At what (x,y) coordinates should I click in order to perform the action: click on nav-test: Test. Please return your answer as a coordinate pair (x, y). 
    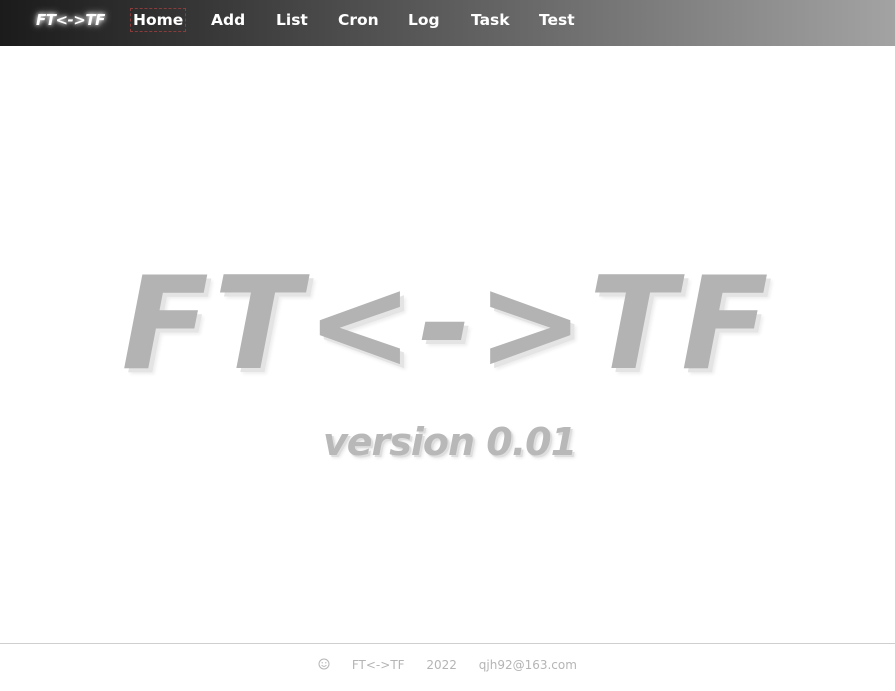
    Looking at the image, I should click on (557, 20).